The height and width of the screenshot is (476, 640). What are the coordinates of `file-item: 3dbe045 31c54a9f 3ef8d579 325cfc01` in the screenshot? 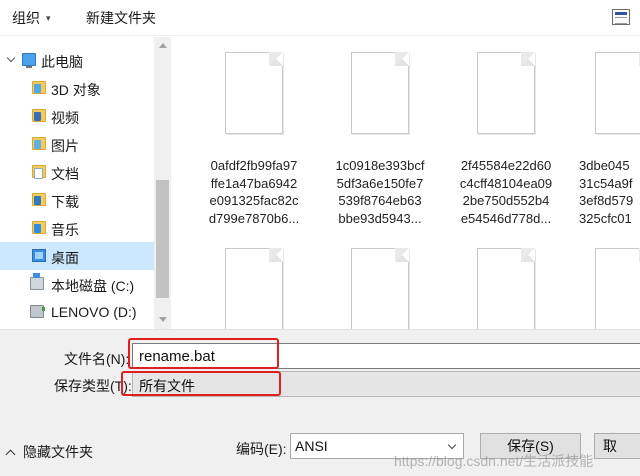 It's located at (606, 137).